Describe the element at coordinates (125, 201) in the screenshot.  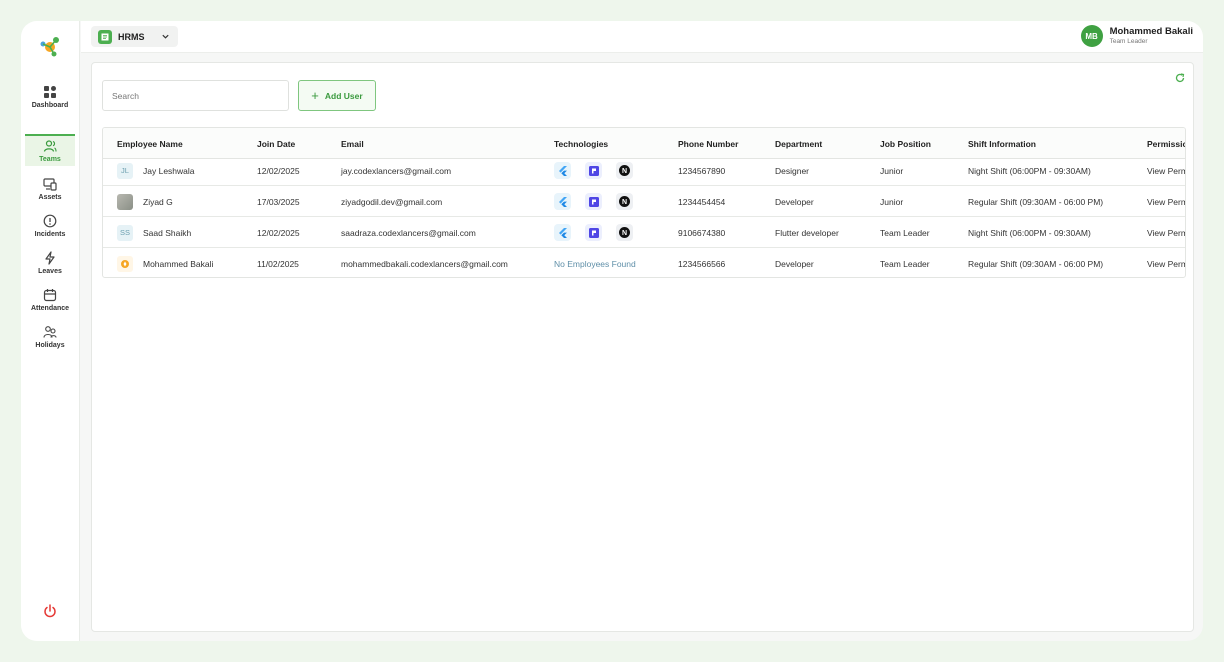
I see `employee-photo` at that location.